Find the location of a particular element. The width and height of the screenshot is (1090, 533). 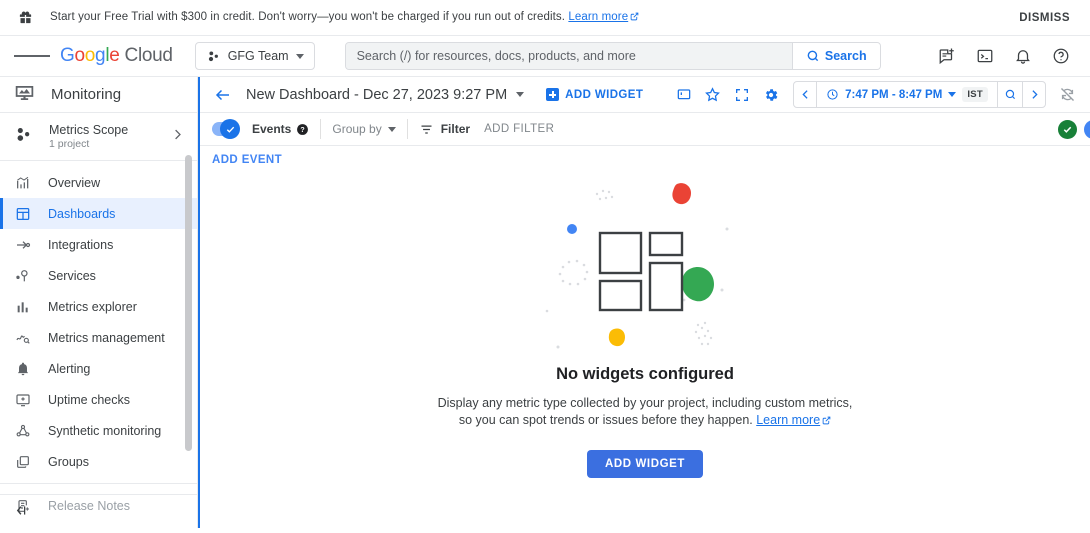

banner-learn-more-link: Learn more is located at coordinates (598, 17).